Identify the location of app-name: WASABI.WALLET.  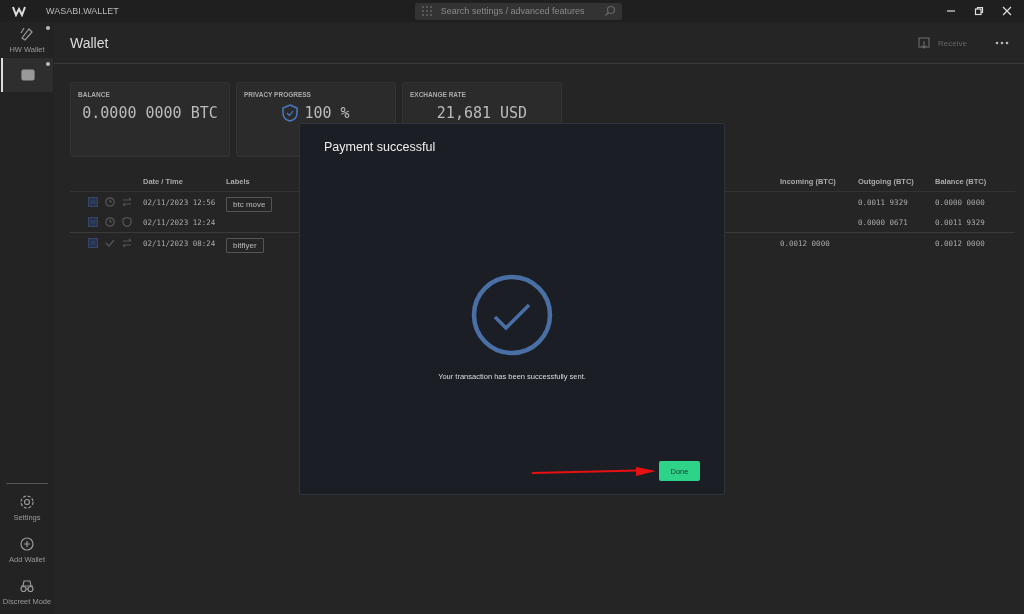
(82, 11).